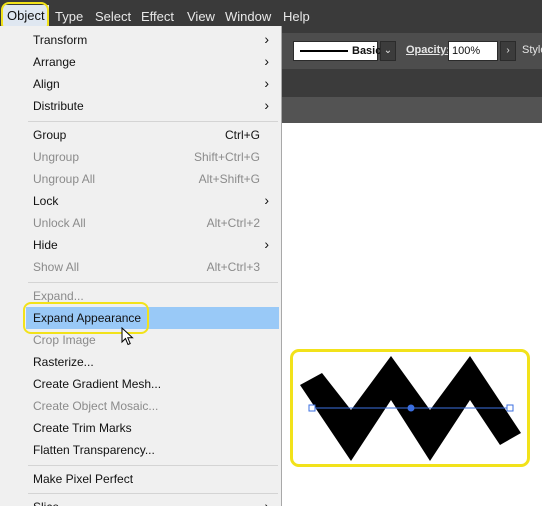 The image size is (542, 506). What do you see at coordinates (157, 17) in the screenshot?
I see `menu-effect: Effect` at bounding box center [157, 17].